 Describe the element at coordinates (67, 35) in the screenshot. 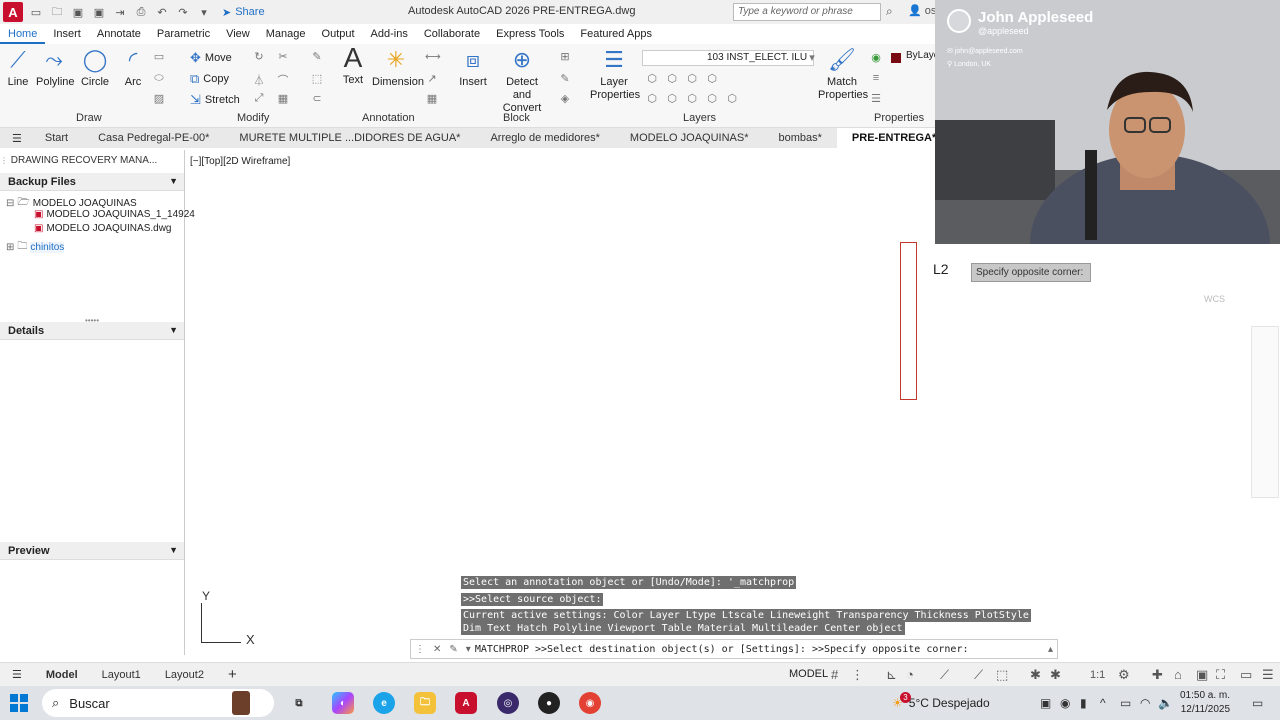

I see `tab-insert: Insert` at that location.